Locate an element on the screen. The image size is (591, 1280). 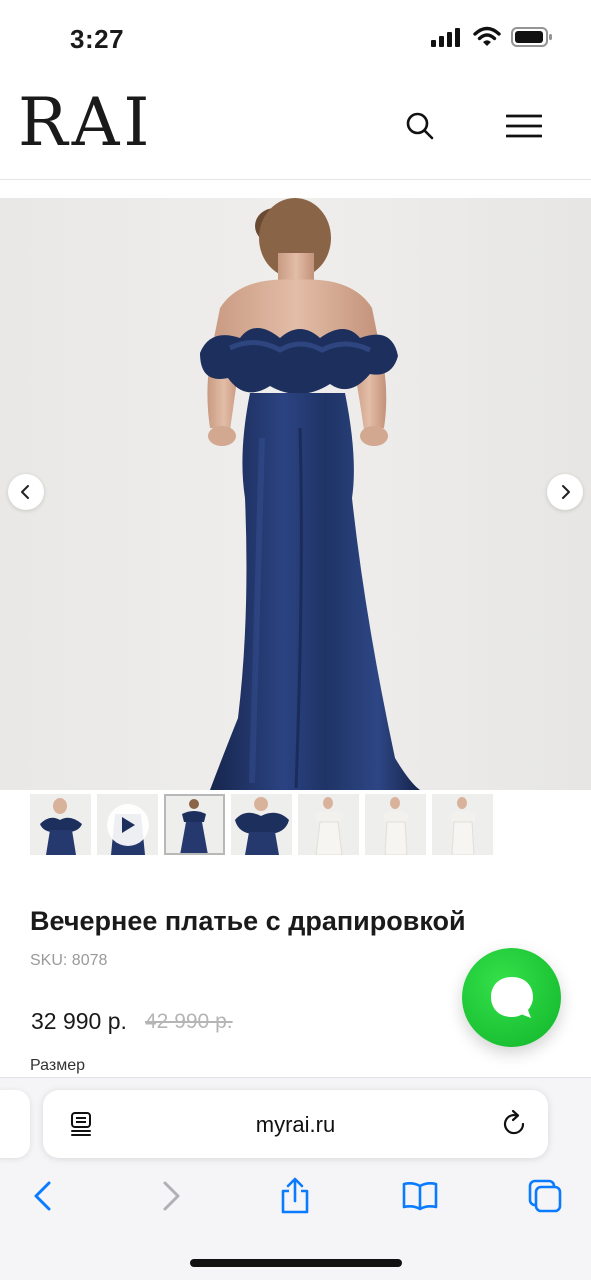
hamburger-menu-icon is located at coordinates (524, 126).